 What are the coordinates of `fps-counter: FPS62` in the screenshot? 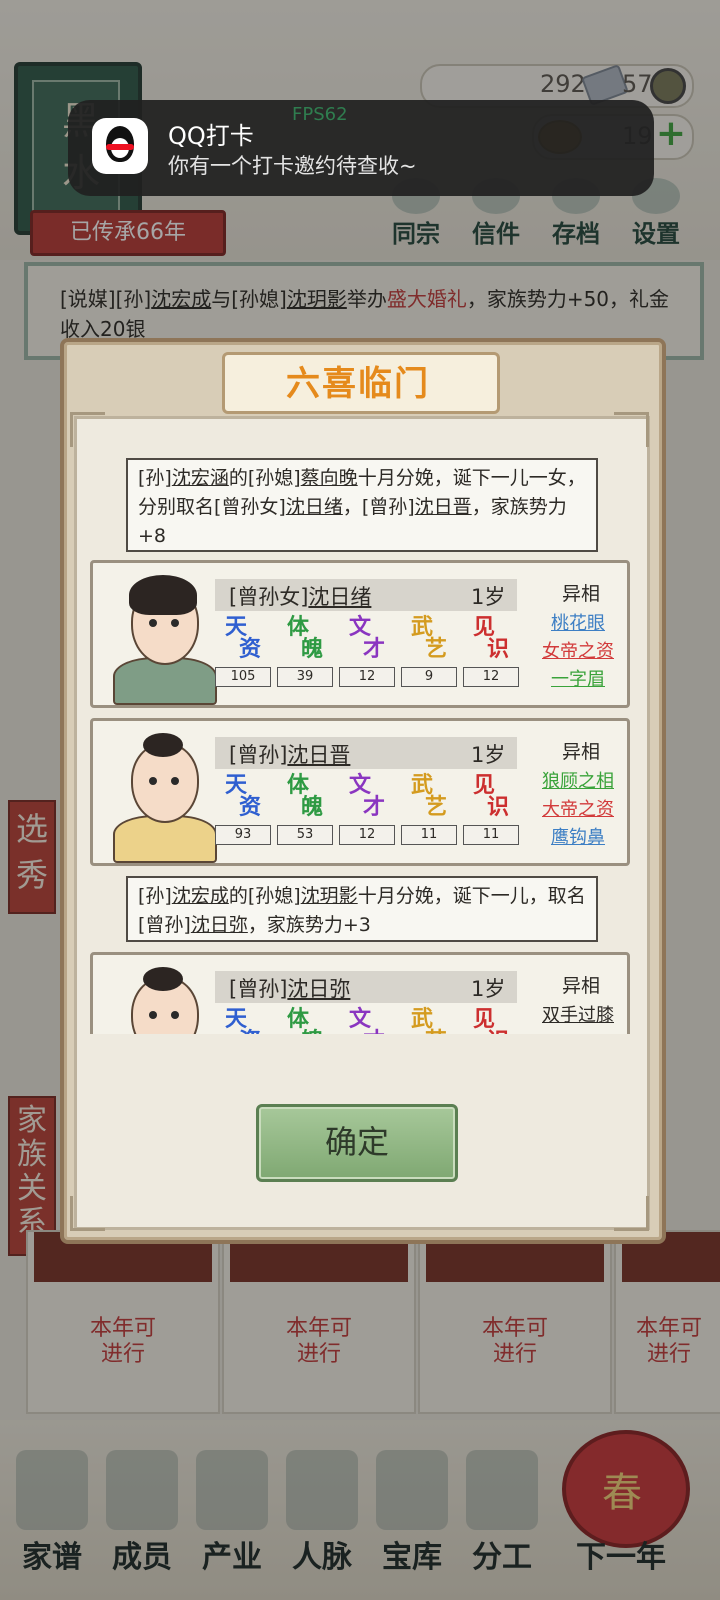 It's located at (320, 114).